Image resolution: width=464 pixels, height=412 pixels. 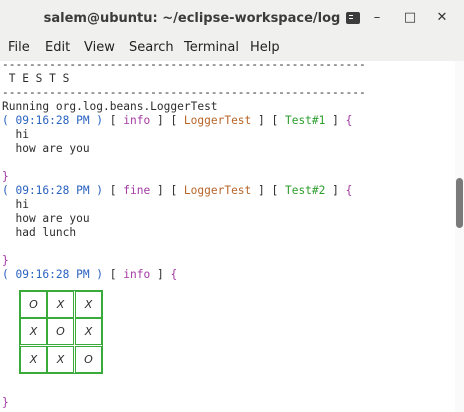 What do you see at coordinates (99, 47) in the screenshot?
I see `menu-view: View` at bounding box center [99, 47].